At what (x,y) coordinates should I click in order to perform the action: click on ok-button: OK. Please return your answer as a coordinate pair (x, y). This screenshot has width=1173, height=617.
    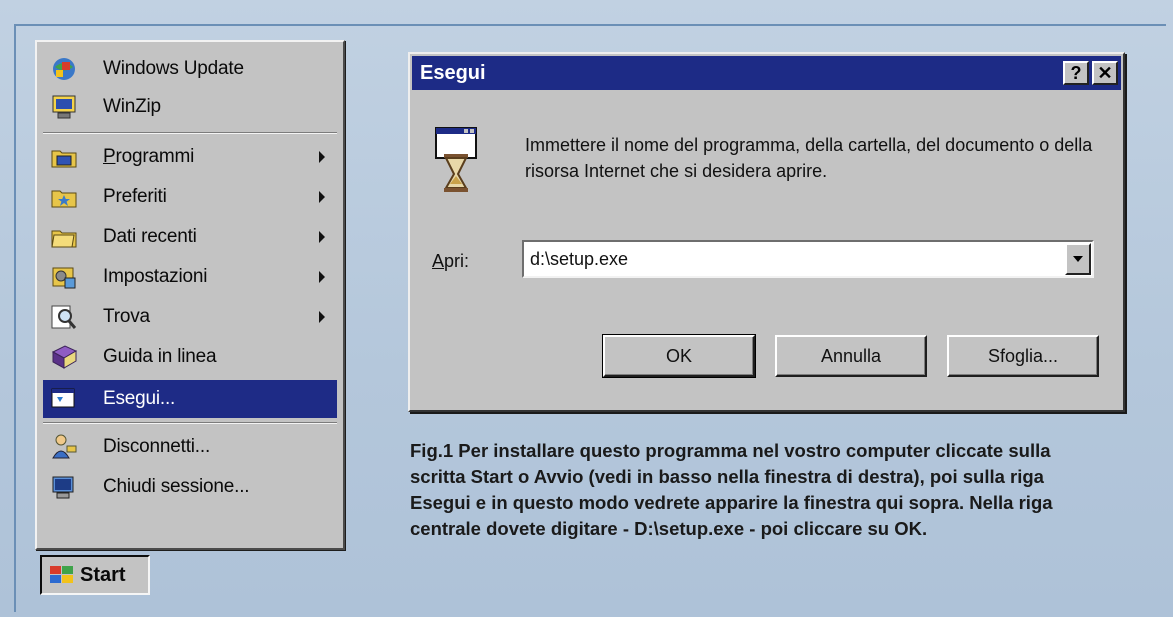
    Looking at the image, I should click on (679, 356).